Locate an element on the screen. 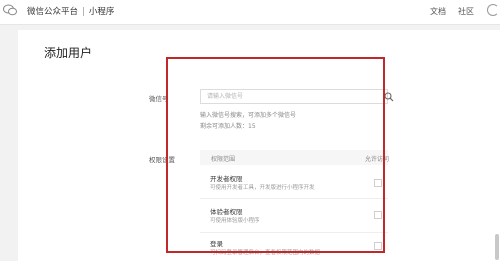 This screenshot has width=500, height=261. scrollbar is located at coordinates (497, 247).